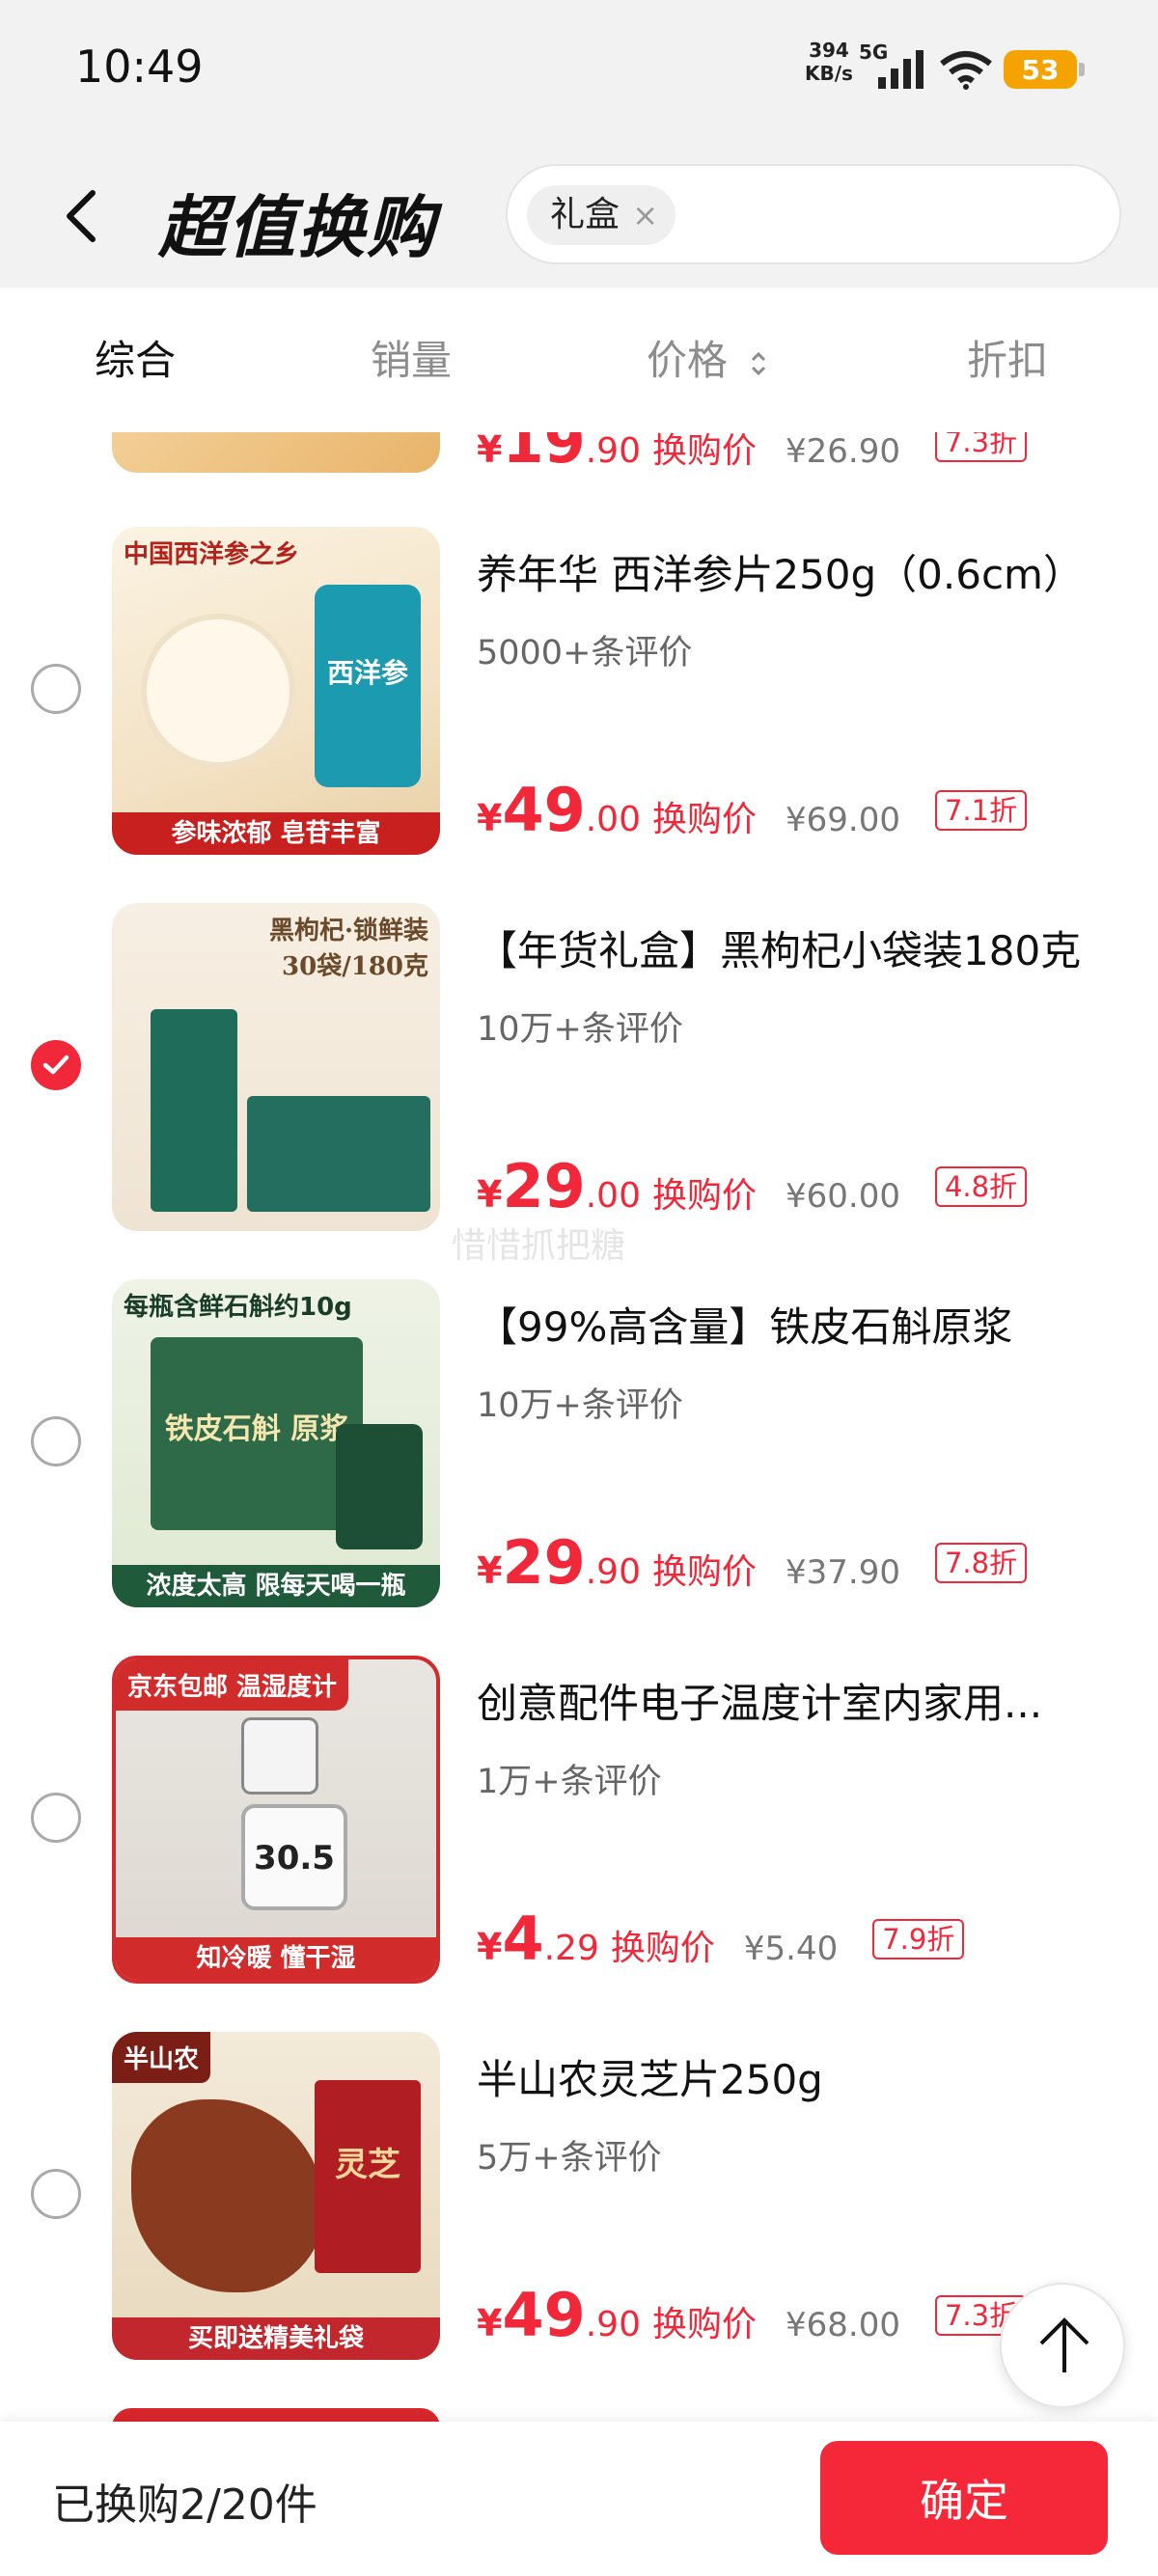 This screenshot has width=1158, height=2576. I want to click on gift-box, so click(338, 1154).